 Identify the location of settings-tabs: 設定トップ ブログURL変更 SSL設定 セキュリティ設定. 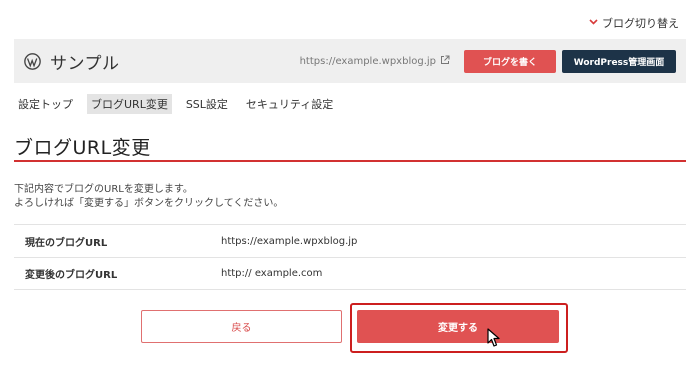
(180, 104).